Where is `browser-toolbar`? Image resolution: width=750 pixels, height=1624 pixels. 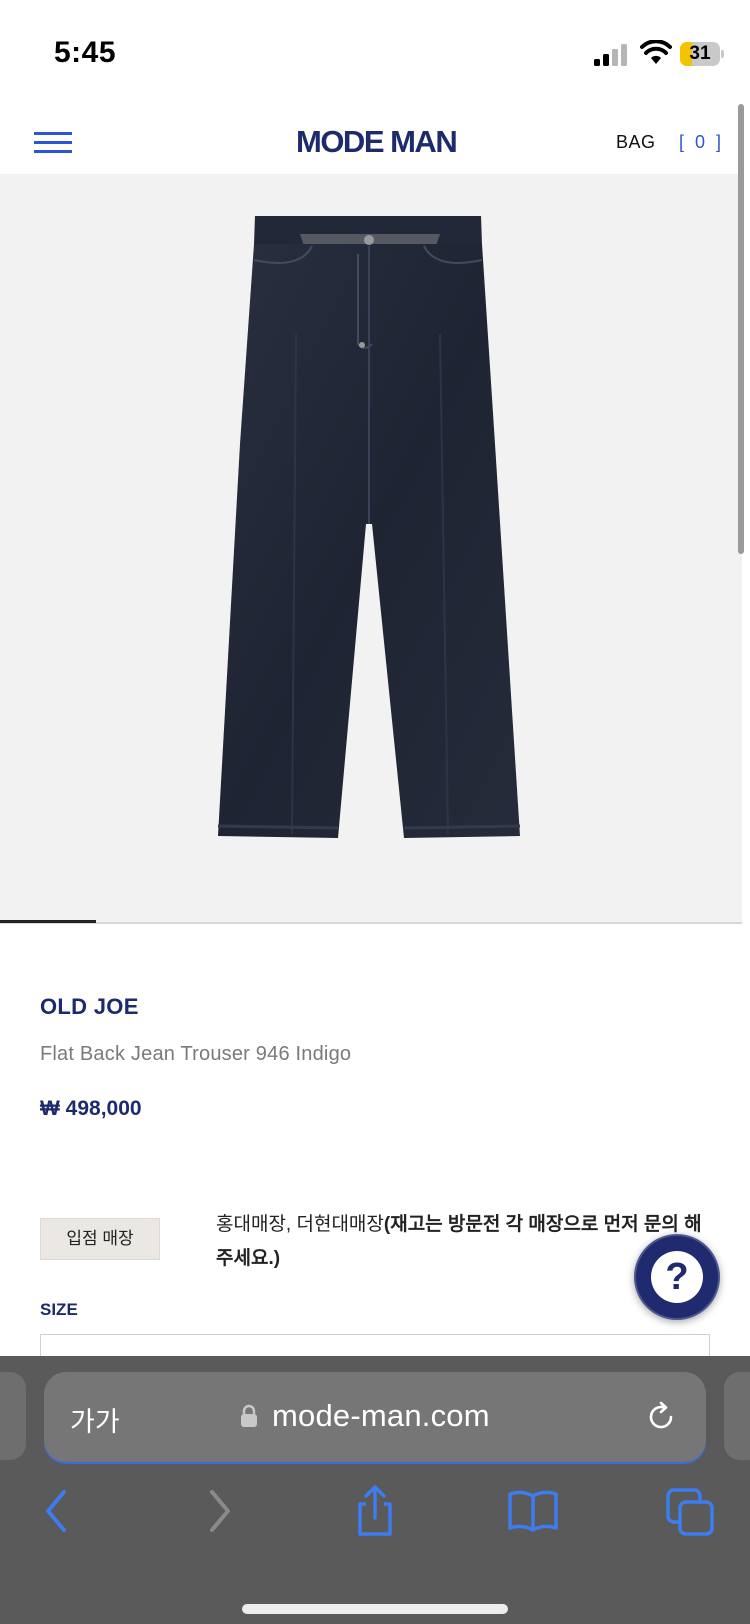 browser-toolbar is located at coordinates (375, 1519).